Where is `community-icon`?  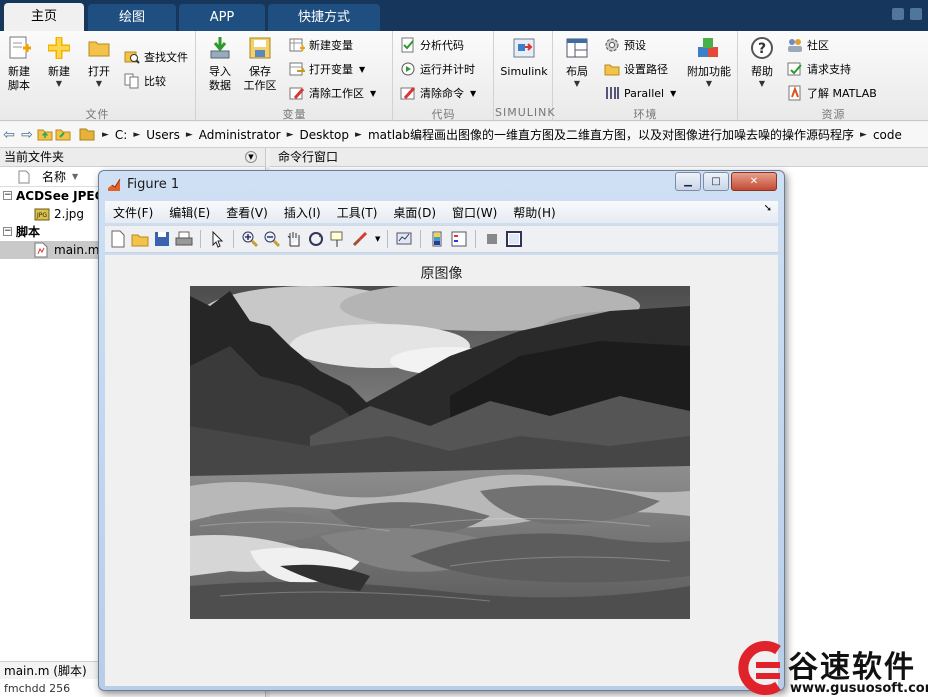
community-icon is located at coordinates (795, 45).